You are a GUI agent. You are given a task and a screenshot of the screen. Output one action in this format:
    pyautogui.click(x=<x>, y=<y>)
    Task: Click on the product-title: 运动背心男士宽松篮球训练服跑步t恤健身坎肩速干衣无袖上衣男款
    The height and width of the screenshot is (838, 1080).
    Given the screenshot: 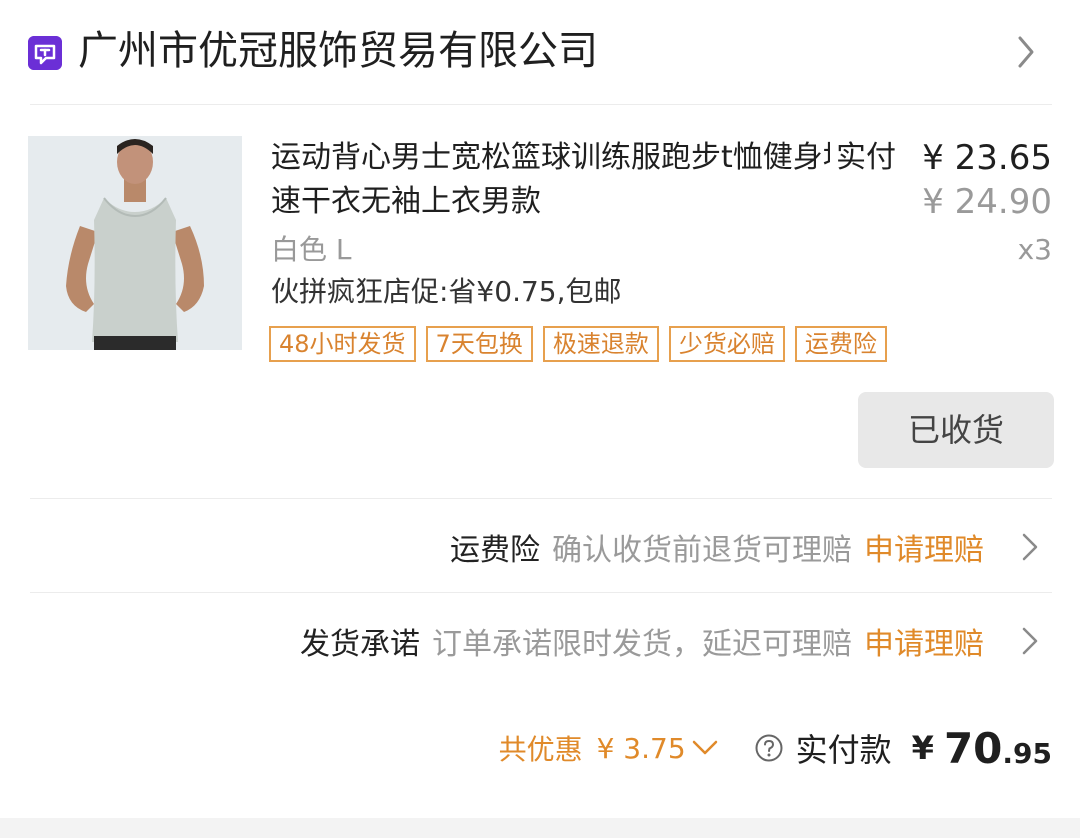 What is the action you would take?
    pyautogui.click(x=591, y=180)
    